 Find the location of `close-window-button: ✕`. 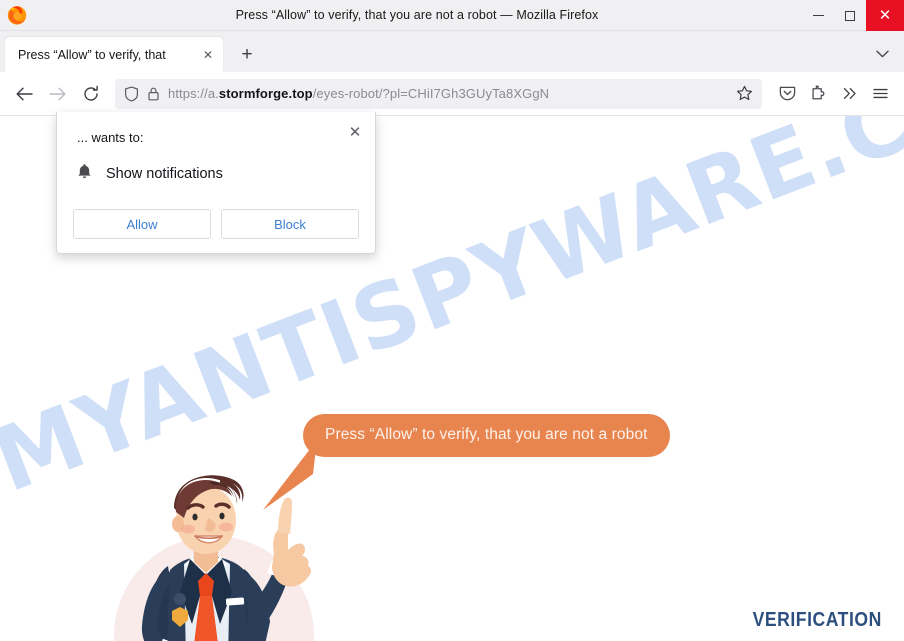

close-window-button: ✕ is located at coordinates (885, 15).